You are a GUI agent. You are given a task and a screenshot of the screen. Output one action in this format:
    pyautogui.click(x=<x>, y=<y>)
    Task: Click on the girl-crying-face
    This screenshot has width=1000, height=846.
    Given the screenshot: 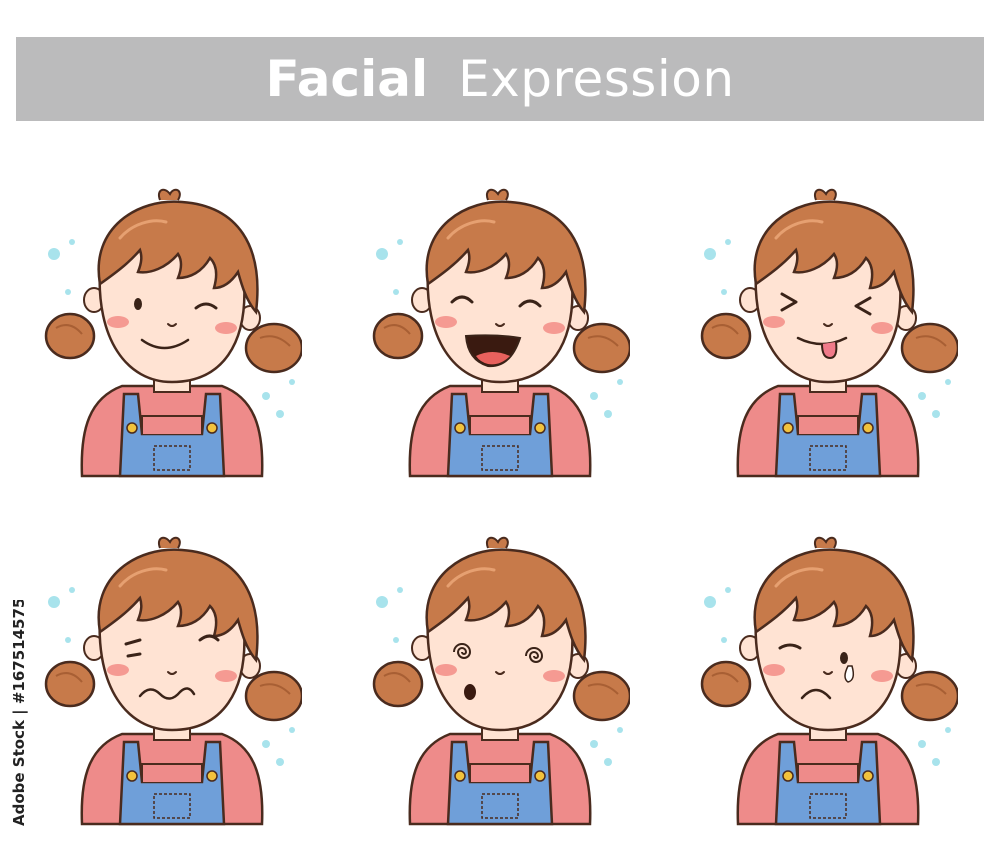 What is the action you would take?
    pyautogui.click(x=829, y=681)
    